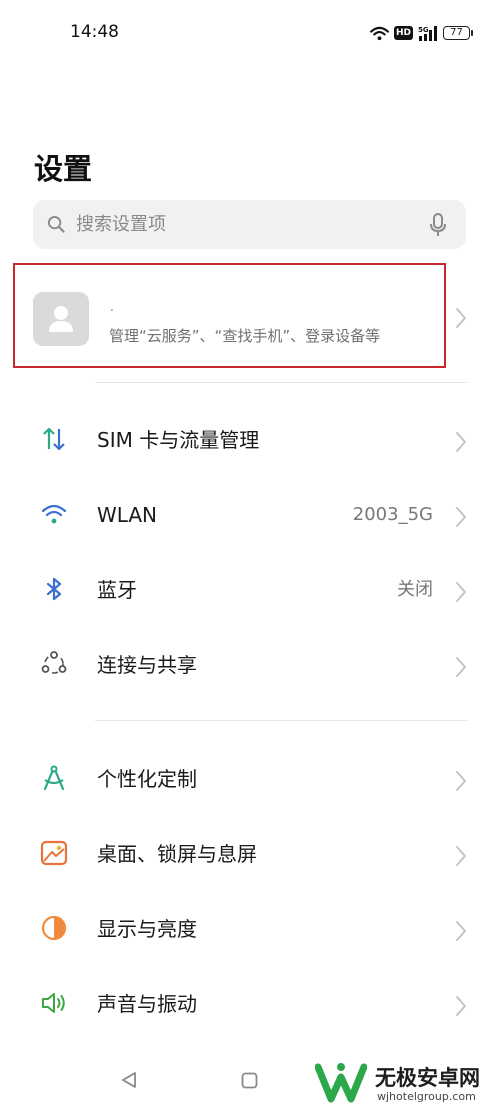 Image resolution: width=500 pixels, height=1111 pixels. I want to click on settings-item-label: 个性化定制, so click(147, 779).